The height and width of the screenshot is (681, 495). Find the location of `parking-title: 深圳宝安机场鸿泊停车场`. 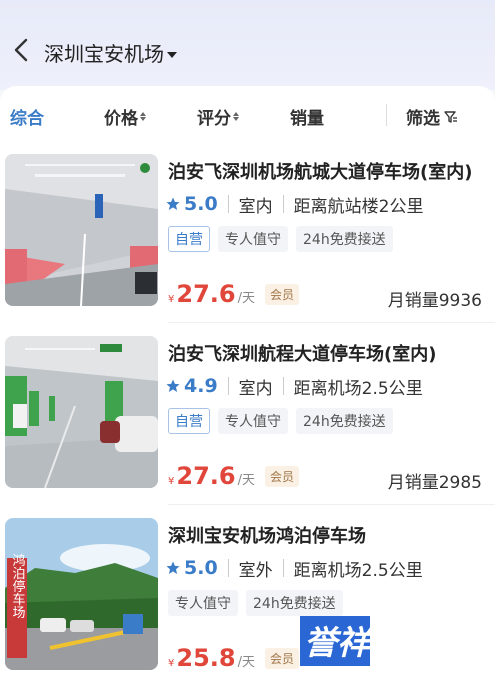

parking-title: 深圳宝安机场鸿泊停车场 is located at coordinates (267, 535).